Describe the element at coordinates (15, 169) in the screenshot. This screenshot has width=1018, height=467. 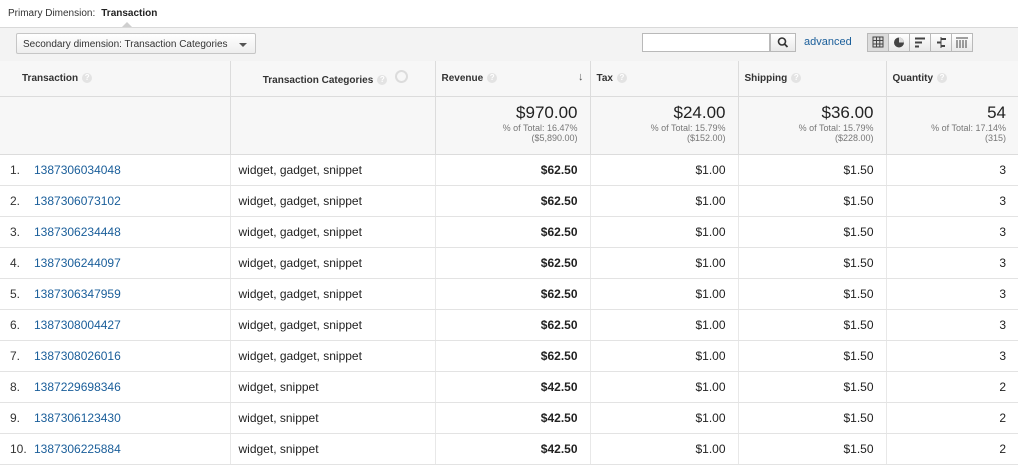
I see `row-index: 1.` at that location.